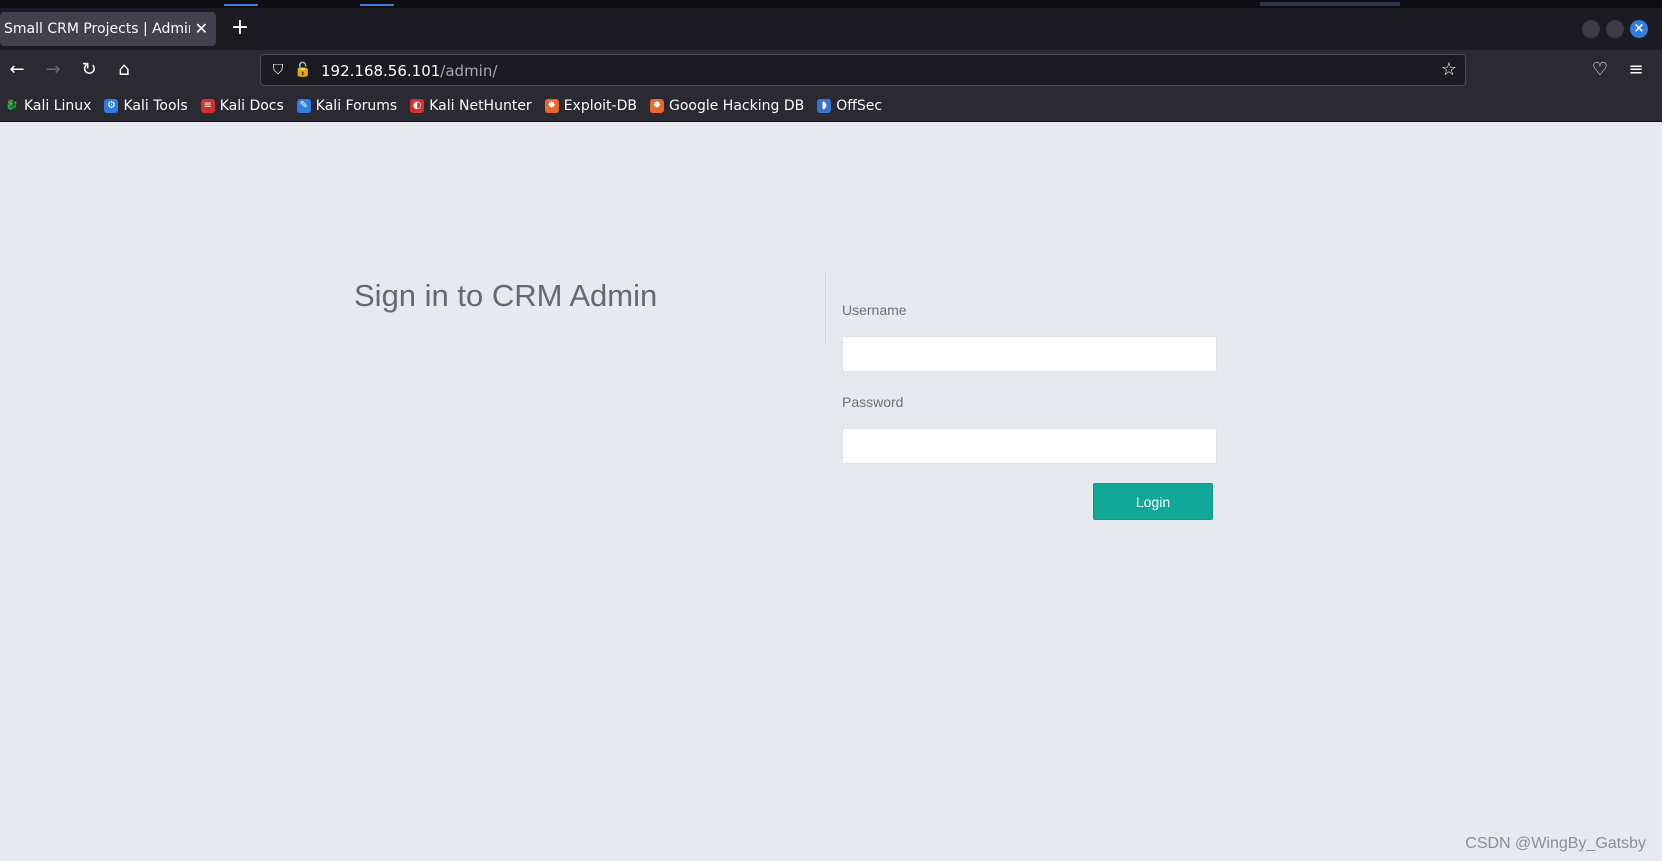  I want to click on bookmark-favicon-icon: ≡, so click(207, 105).